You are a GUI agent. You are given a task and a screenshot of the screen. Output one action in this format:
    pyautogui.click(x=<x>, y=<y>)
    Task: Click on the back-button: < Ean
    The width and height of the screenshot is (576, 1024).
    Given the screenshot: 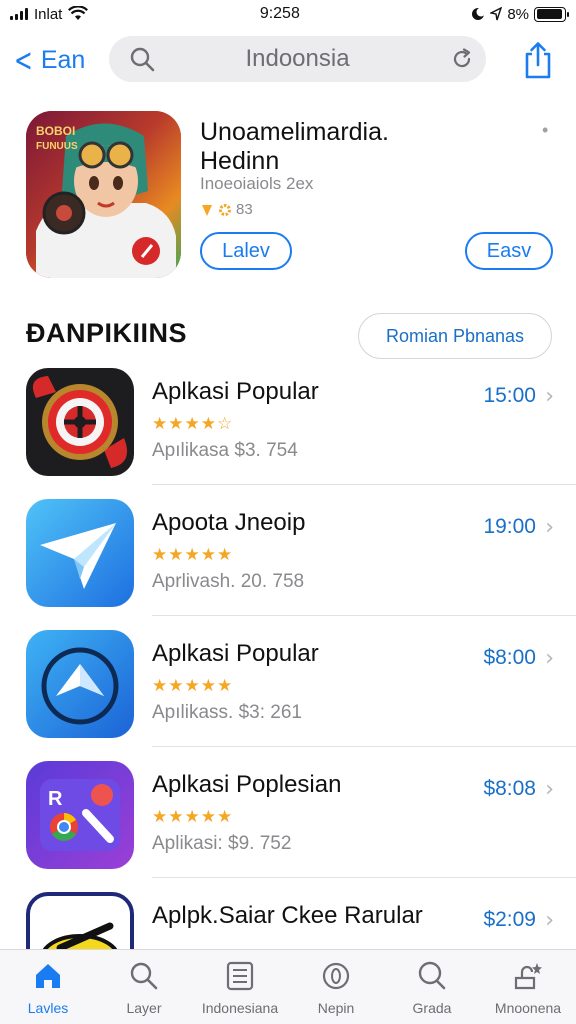 What is the action you would take?
    pyautogui.click(x=47, y=60)
    